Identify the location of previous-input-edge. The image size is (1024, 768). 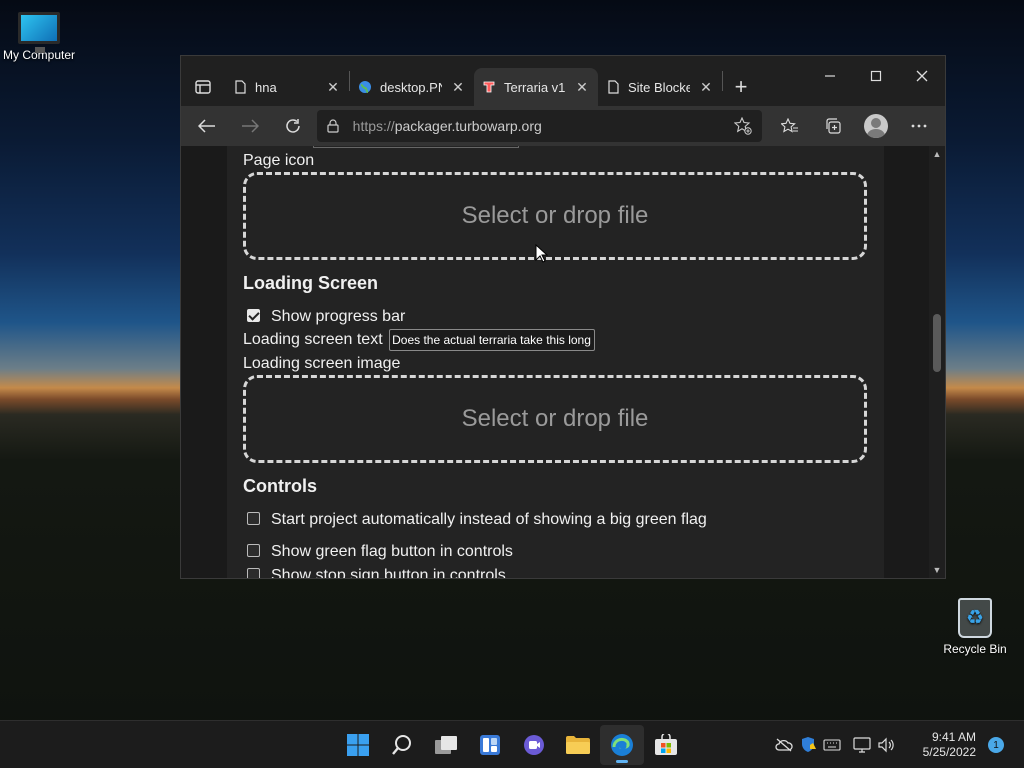
(416, 147).